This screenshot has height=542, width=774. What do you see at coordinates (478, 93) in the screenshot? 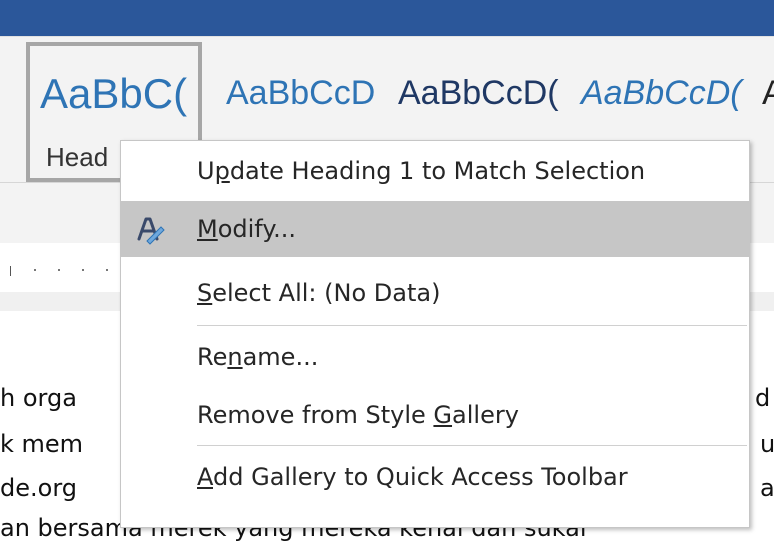
I see `style-heading-3-preview: AaBbCcD(` at bounding box center [478, 93].